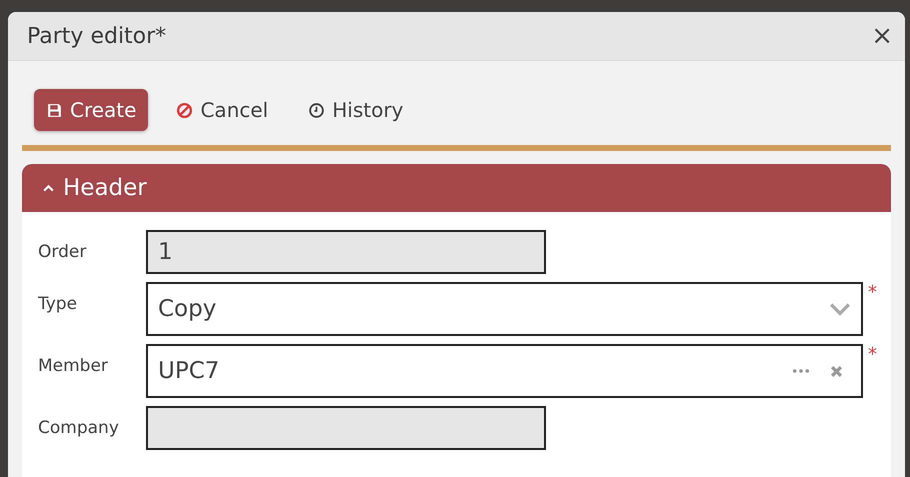 This screenshot has width=910, height=477. Describe the element at coordinates (79, 427) in the screenshot. I see `field-label: Company` at that location.